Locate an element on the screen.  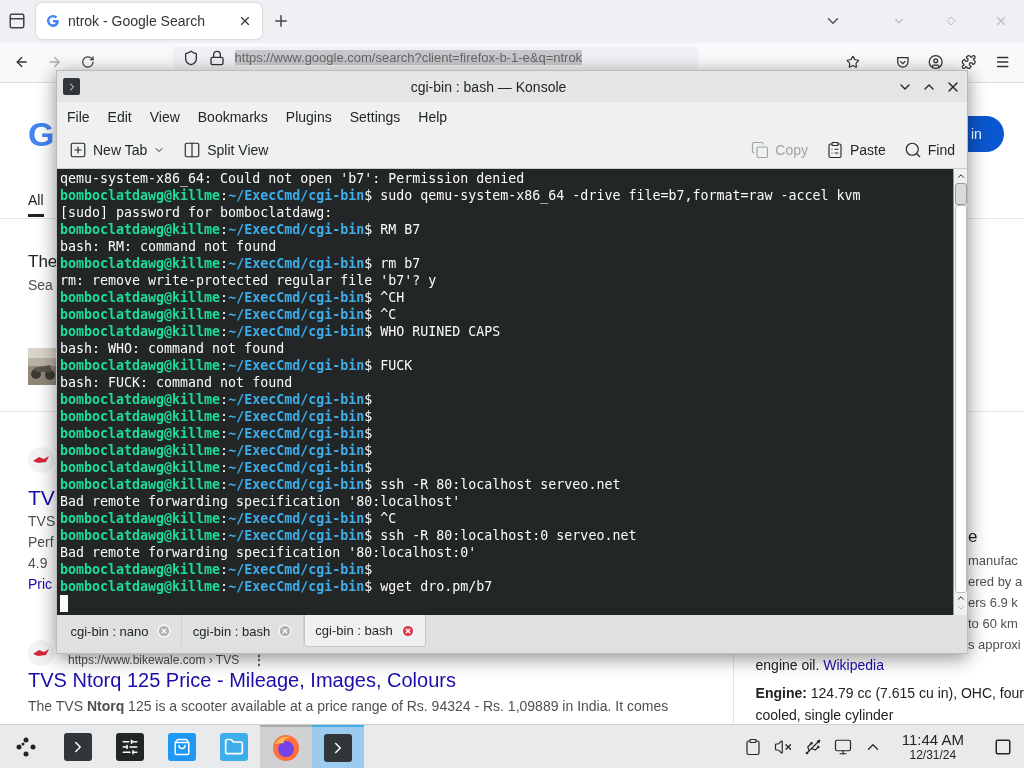
pocket-icon is located at coordinates (903, 62).